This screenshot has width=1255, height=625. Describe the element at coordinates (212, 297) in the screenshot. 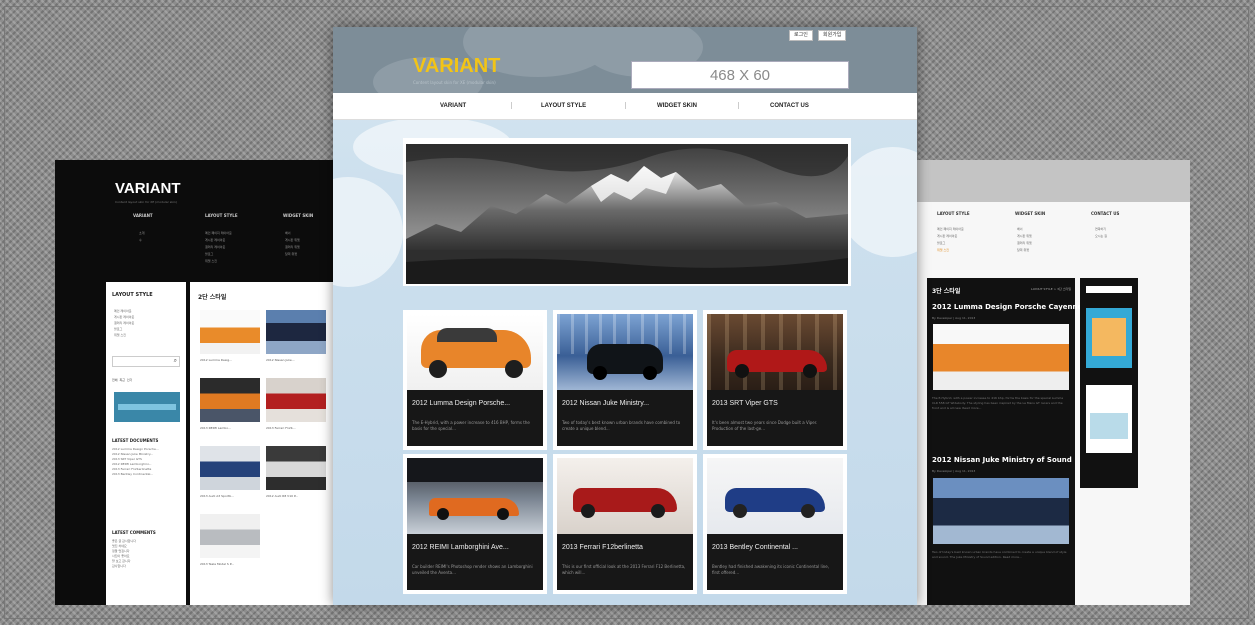

I see `left-main-heading: 2단 스타일` at that location.